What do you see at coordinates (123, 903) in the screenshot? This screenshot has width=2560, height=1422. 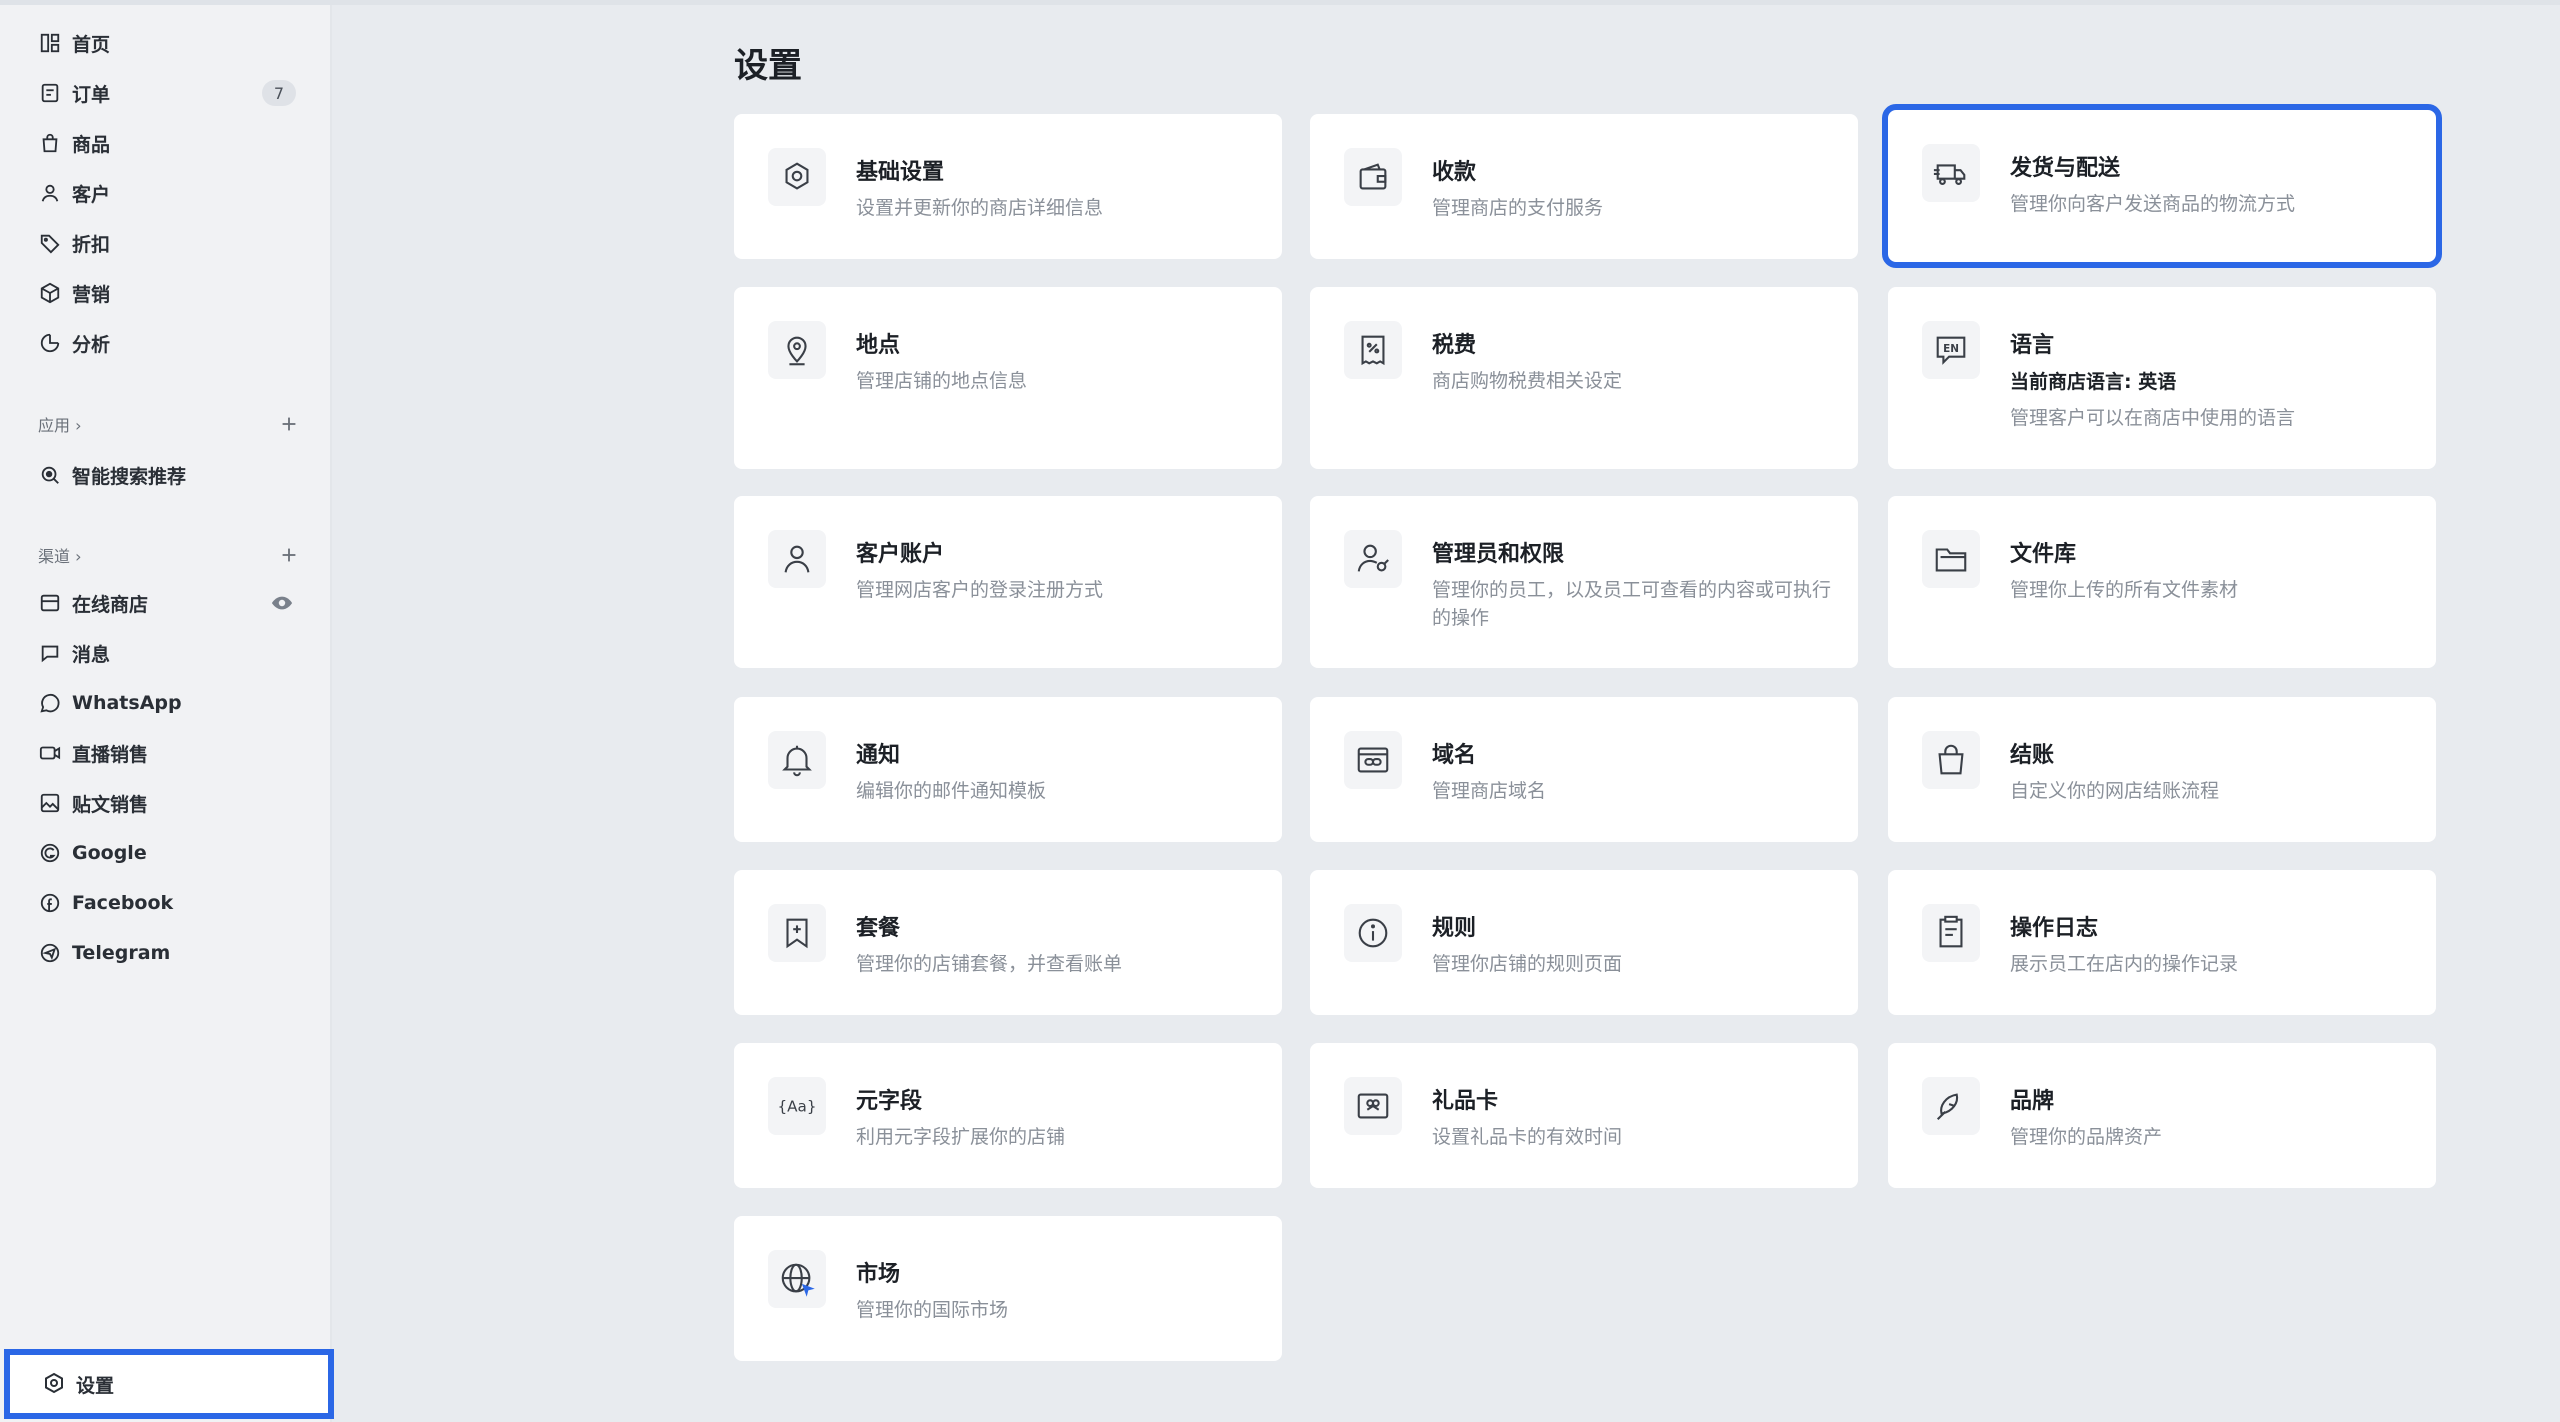 I see `sidebar-item-label: Facebook` at bounding box center [123, 903].